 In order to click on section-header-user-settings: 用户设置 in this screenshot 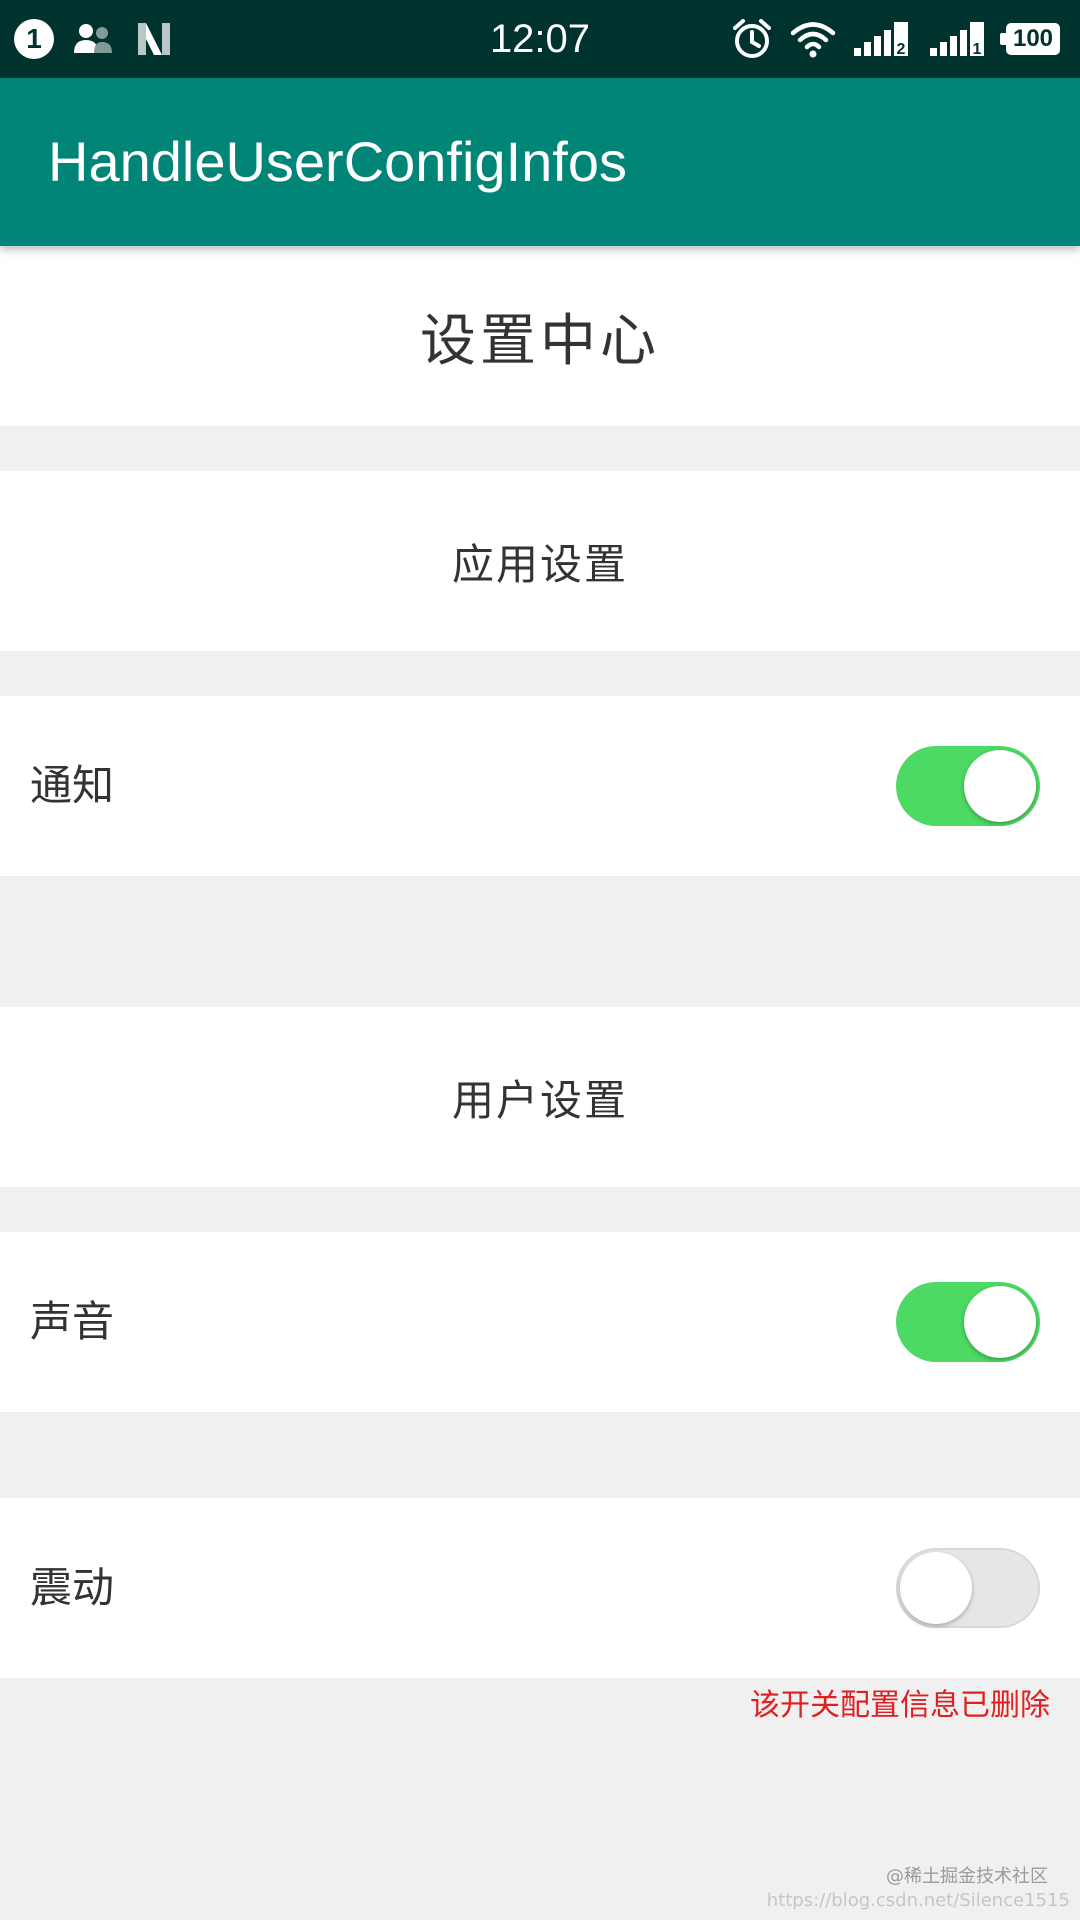, I will do `click(540, 1097)`.